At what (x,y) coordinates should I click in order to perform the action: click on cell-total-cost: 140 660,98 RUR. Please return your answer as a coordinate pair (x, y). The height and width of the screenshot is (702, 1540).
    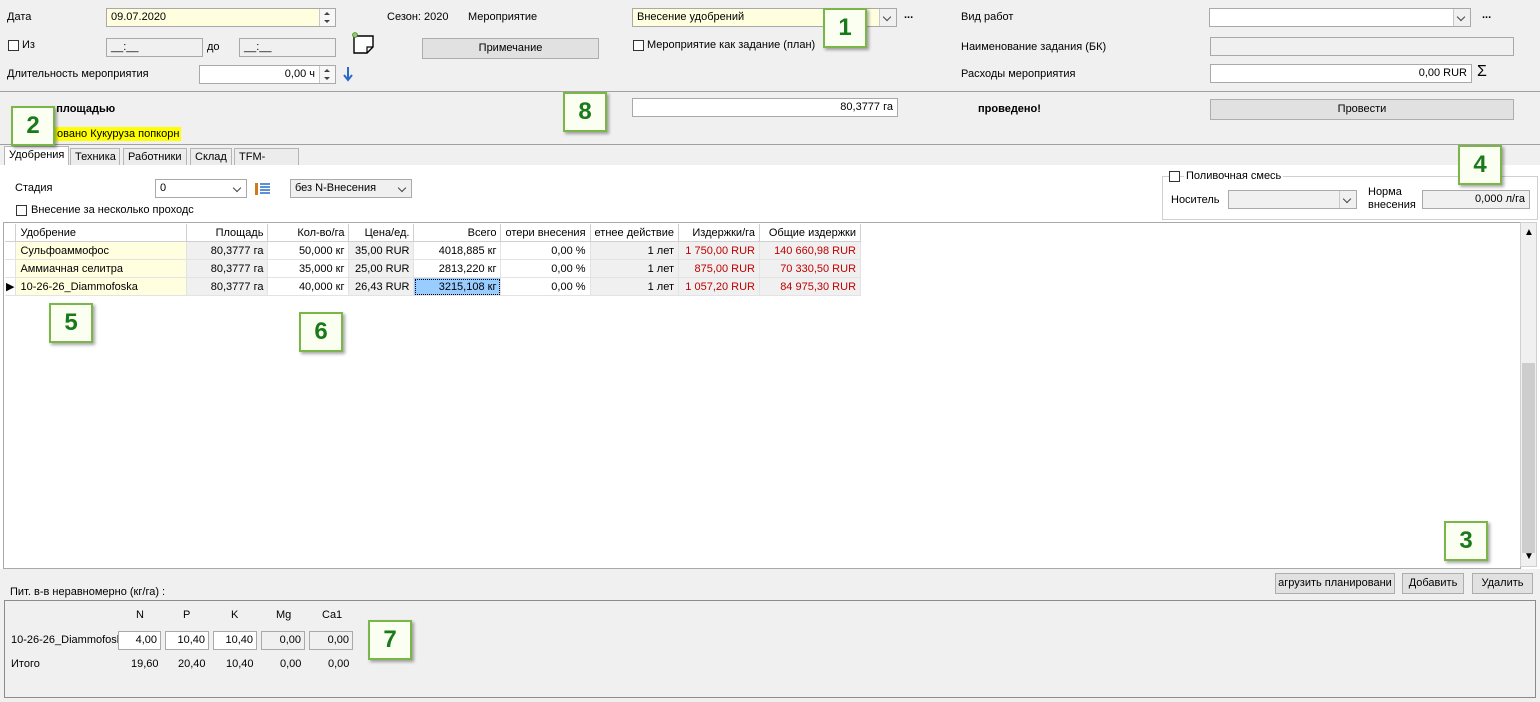
    Looking at the image, I should click on (810, 250).